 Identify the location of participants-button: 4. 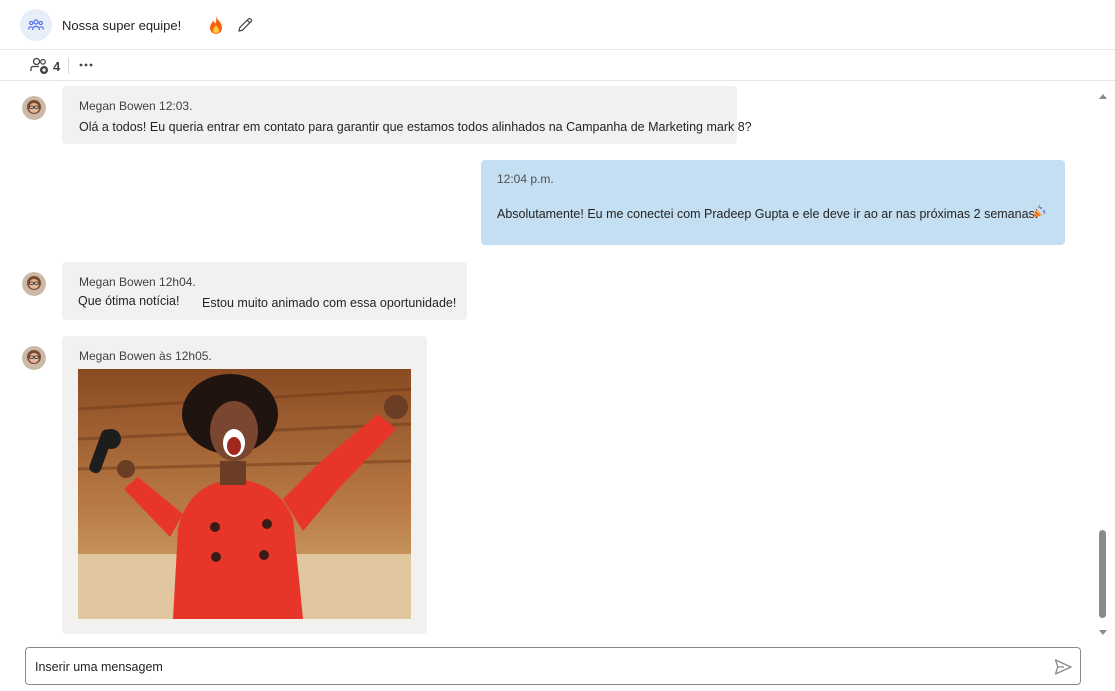
(45, 66).